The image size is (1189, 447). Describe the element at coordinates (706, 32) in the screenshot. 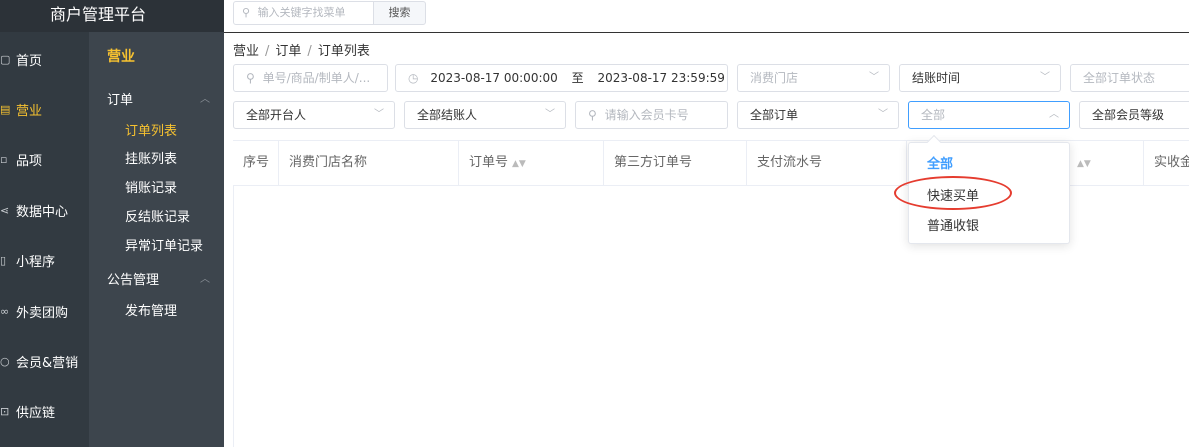

I see `header-divider` at that location.